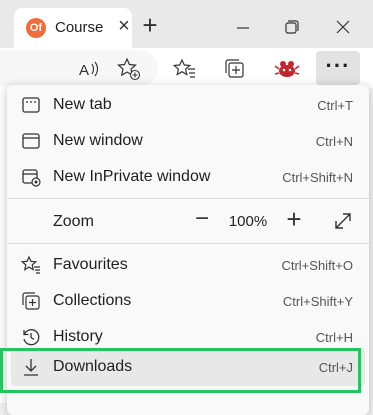 This screenshot has width=373, height=415. What do you see at coordinates (188, 265) in the screenshot?
I see `menu-item-favourites: Favourites Ctrl+Shift+O` at bounding box center [188, 265].